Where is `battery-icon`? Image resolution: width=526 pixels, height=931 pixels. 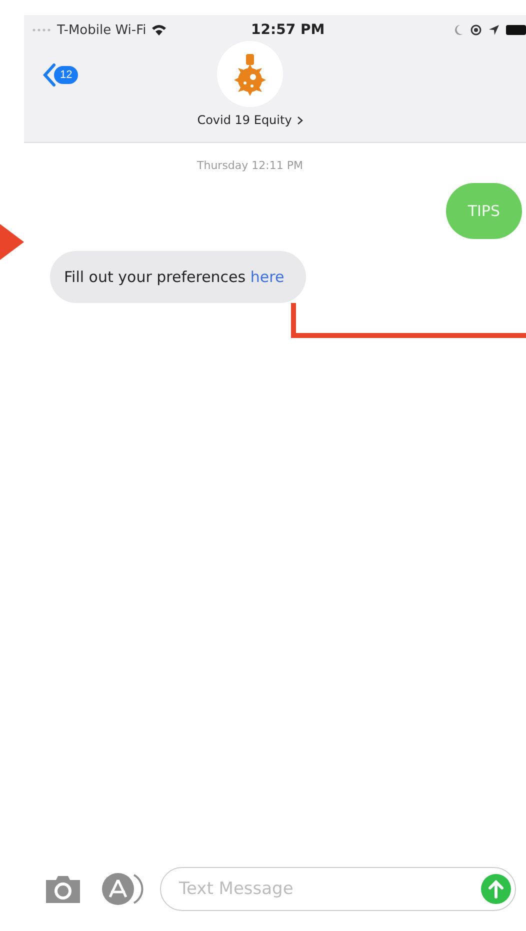
battery-icon is located at coordinates (516, 30).